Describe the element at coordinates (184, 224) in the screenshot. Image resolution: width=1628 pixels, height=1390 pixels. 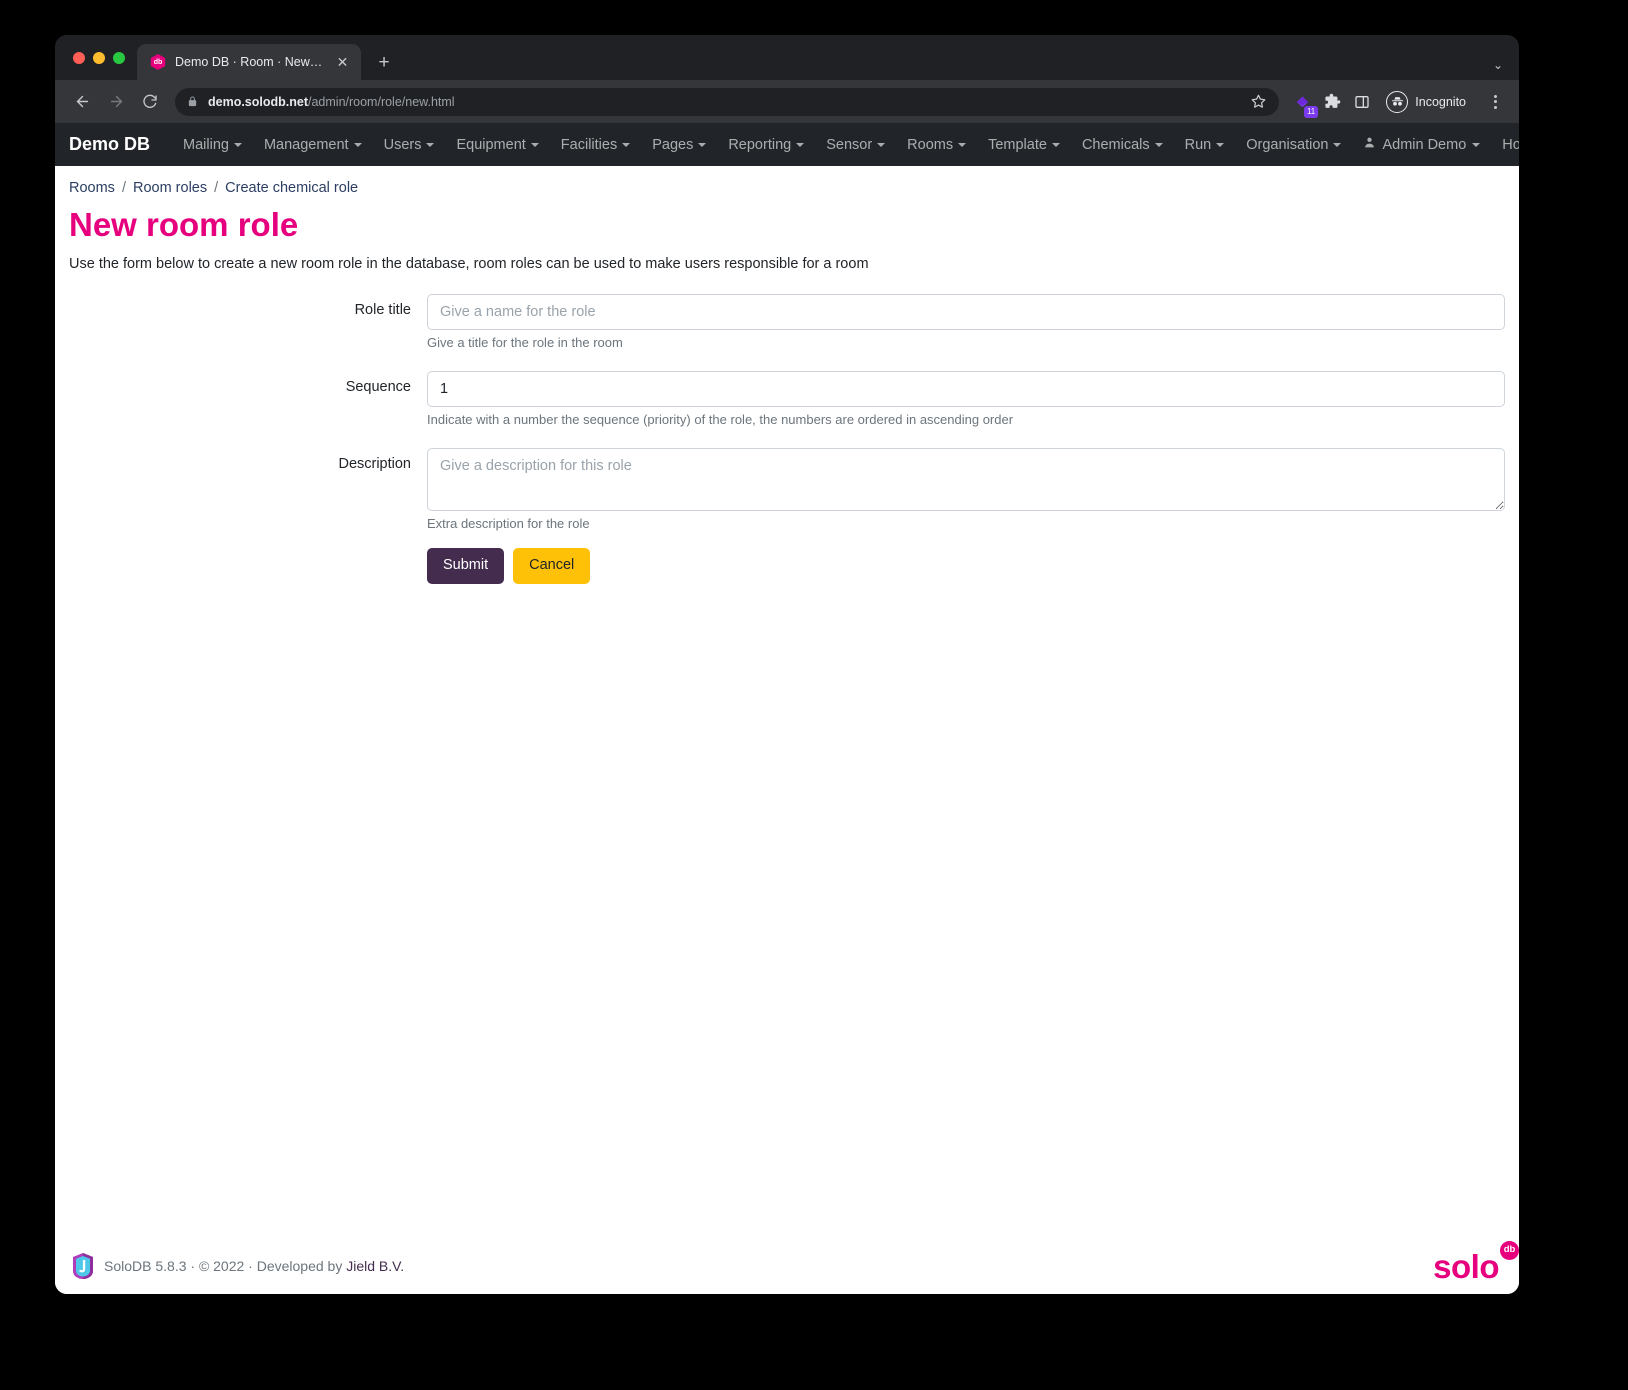
I see `page-title: New room role` at that location.